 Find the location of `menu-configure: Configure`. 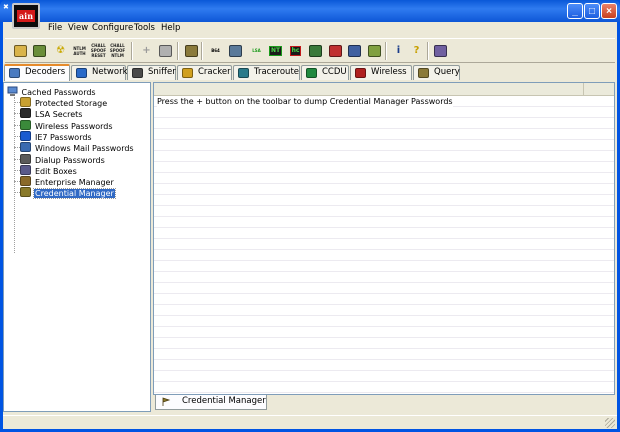

menu-configure: Configure is located at coordinates (112, 28).